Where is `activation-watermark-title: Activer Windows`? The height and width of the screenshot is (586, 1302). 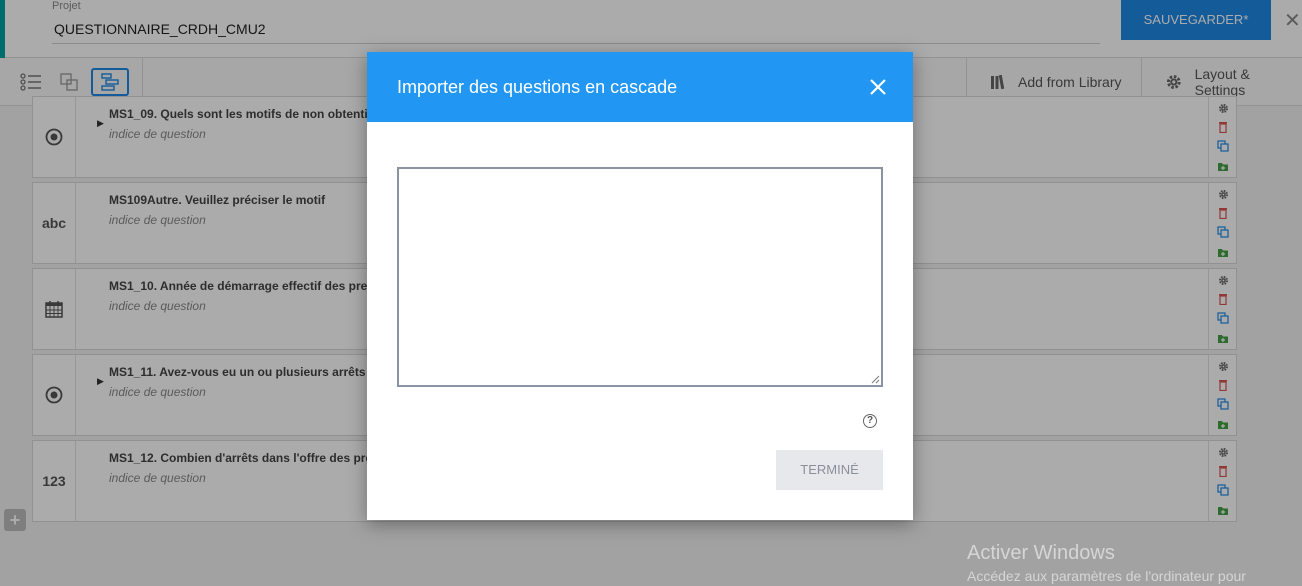 activation-watermark-title: Activer Windows is located at coordinates (1041, 553).